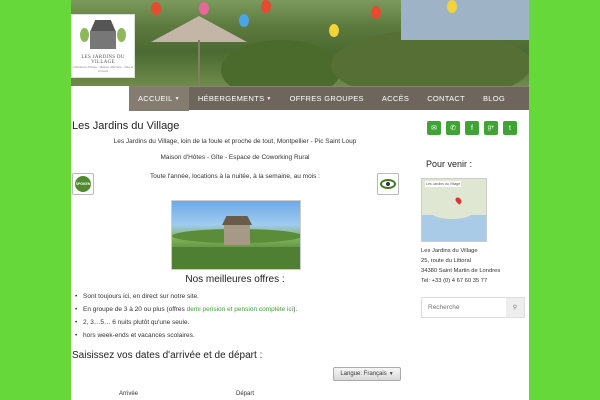 This screenshot has height=400, width=600. Describe the element at coordinates (510, 128) in the screenshot. I see `twitter-icon: t` at that location.